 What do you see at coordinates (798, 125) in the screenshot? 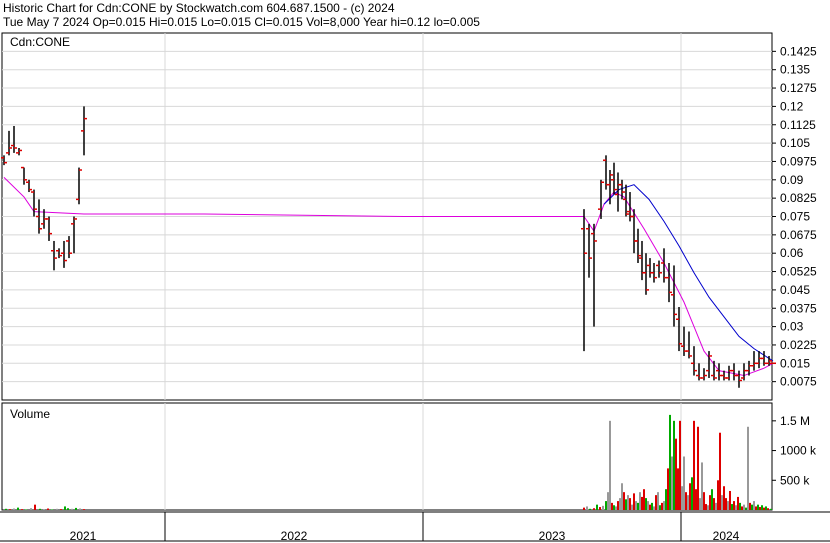
I see `price-tick-label: 0.1125` at bounding box center [798, 125].